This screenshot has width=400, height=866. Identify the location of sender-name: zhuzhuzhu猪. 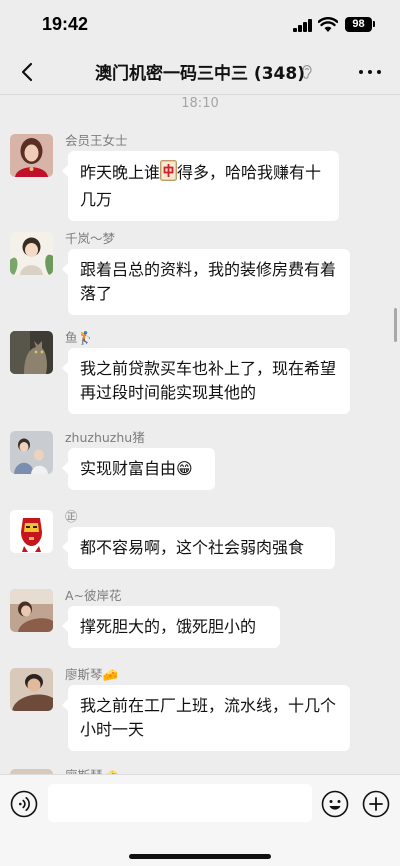
(105, 437).